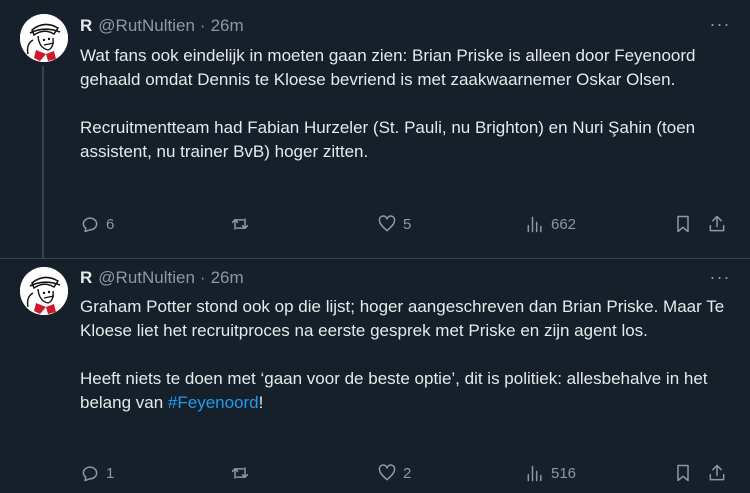 The image size is (750, 493). I want to click on like-count: 2, so click(407, 473).